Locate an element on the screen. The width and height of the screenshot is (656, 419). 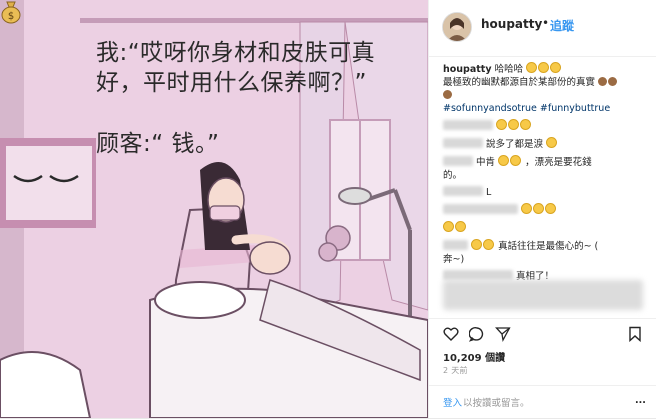
caption-text-1: 我:“哎呀你身材和皮肤可真 好，平时用什么保养啊？” is located at coordinates (256, 68).